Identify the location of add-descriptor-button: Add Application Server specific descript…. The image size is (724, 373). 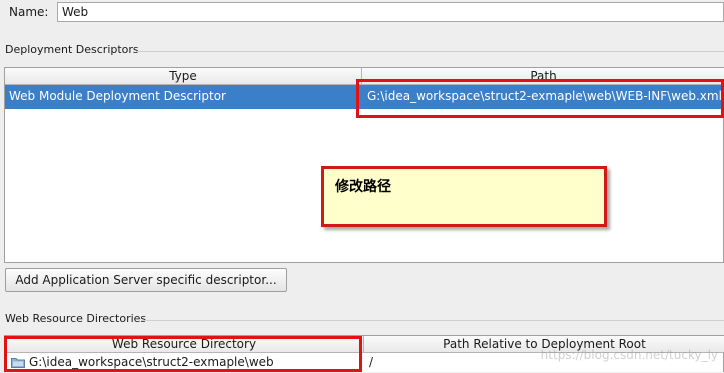
(146, 280).